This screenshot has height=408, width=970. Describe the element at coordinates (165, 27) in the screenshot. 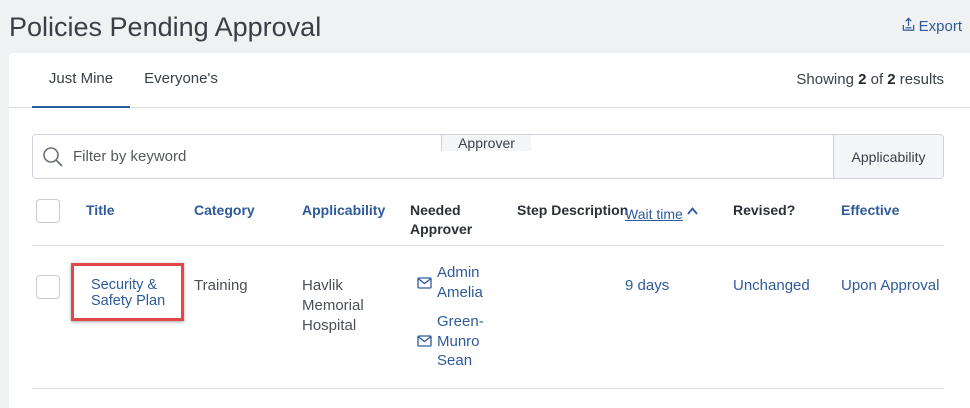

I see `page-title: Policies Pending Approval` at that location.